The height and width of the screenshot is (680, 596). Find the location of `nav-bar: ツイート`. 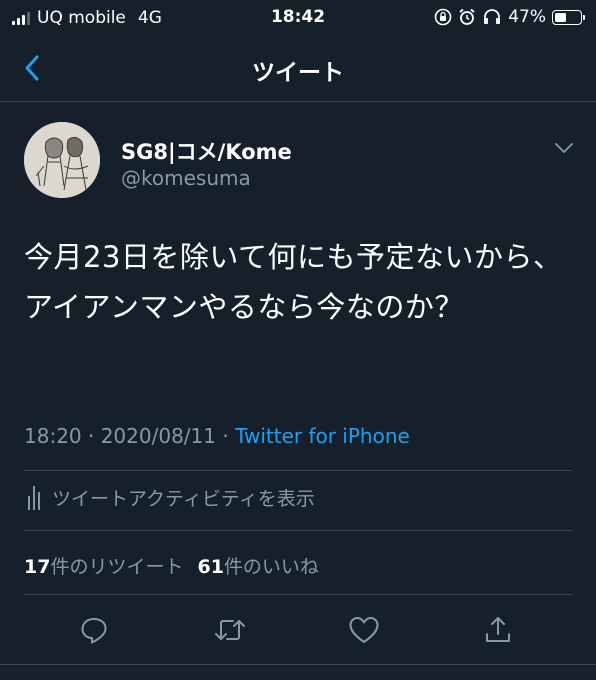

nav-bar: ツイート is located at coordinates (298, 69).